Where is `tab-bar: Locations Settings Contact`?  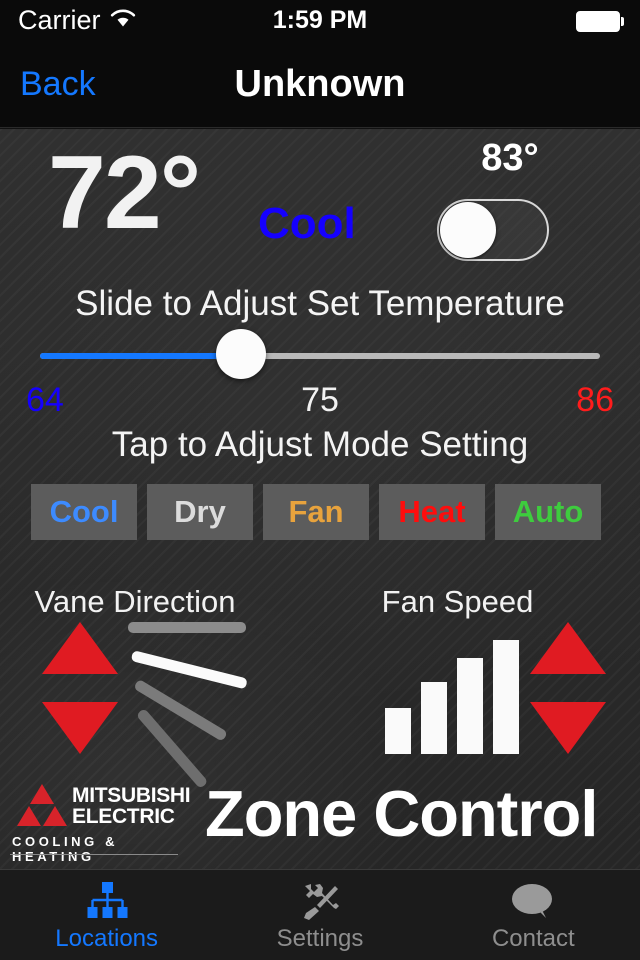 tab-bar: Locations Settings Contact is located at coordinates (320, 914).